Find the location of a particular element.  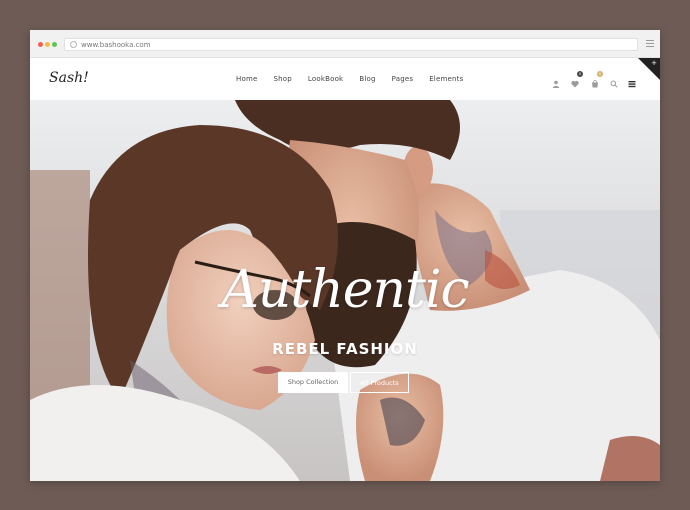

close-window-icon is located at coordinates (40, 44).